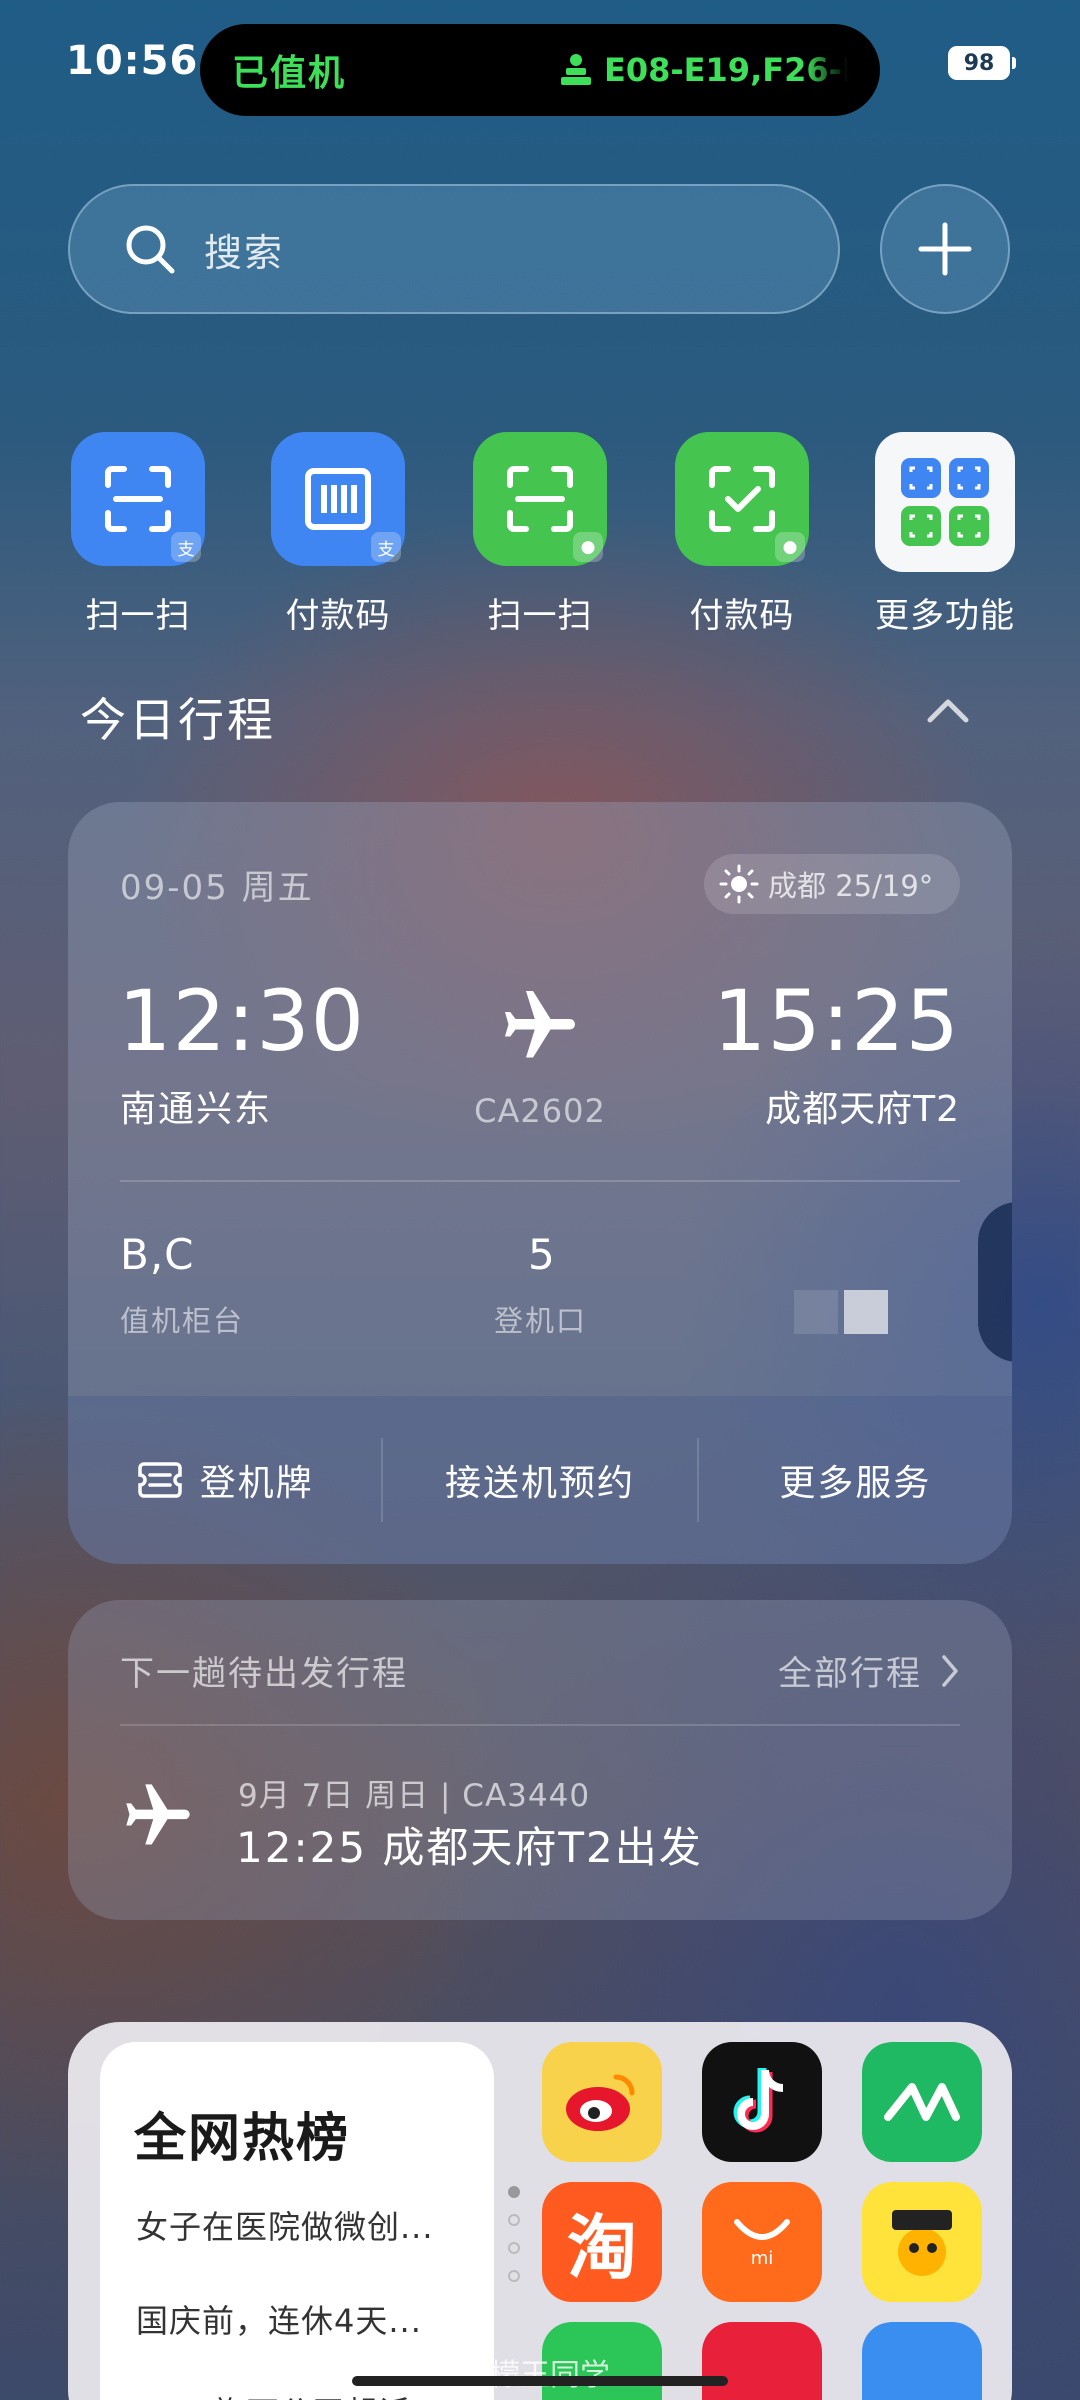  I want to click on gate-label: 登机口, so click(541, 1321).